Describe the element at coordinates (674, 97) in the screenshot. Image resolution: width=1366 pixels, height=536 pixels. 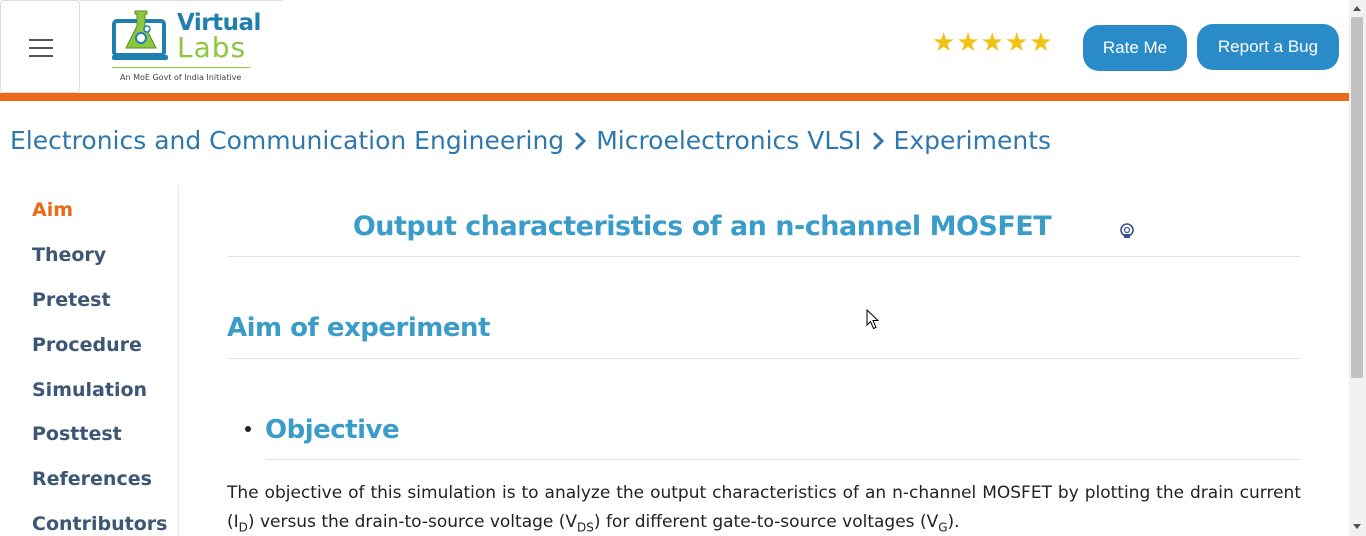
I see `header-accent-bar` at that location.